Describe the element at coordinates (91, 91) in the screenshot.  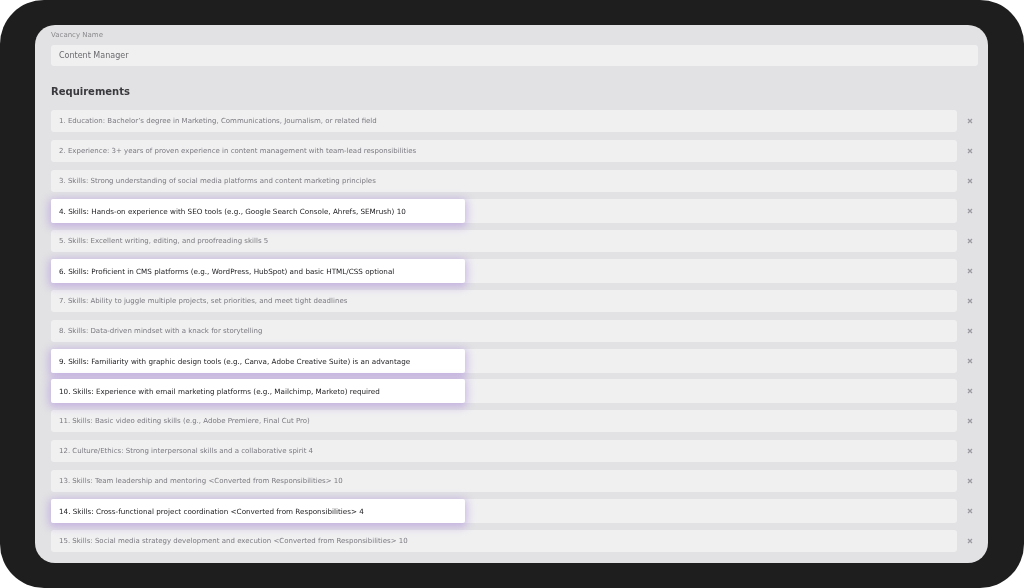
I see `section-heading: Requirements` at that location.